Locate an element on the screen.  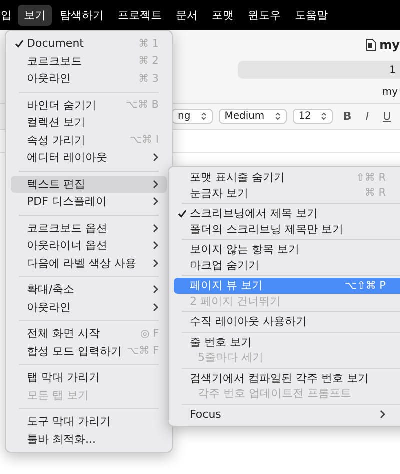
format-dropdown: Medium is located at coordinates (252, 116).